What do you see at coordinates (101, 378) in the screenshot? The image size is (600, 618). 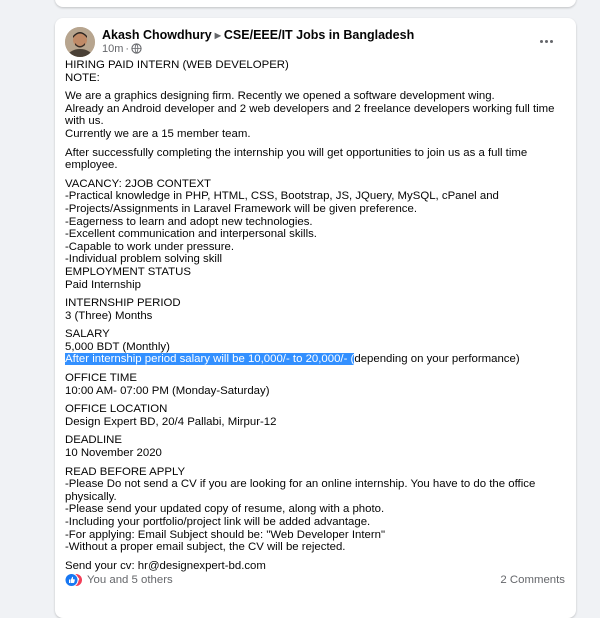 I see `post-text-line: OFFICE TIME` at bounding box center [101, 378].